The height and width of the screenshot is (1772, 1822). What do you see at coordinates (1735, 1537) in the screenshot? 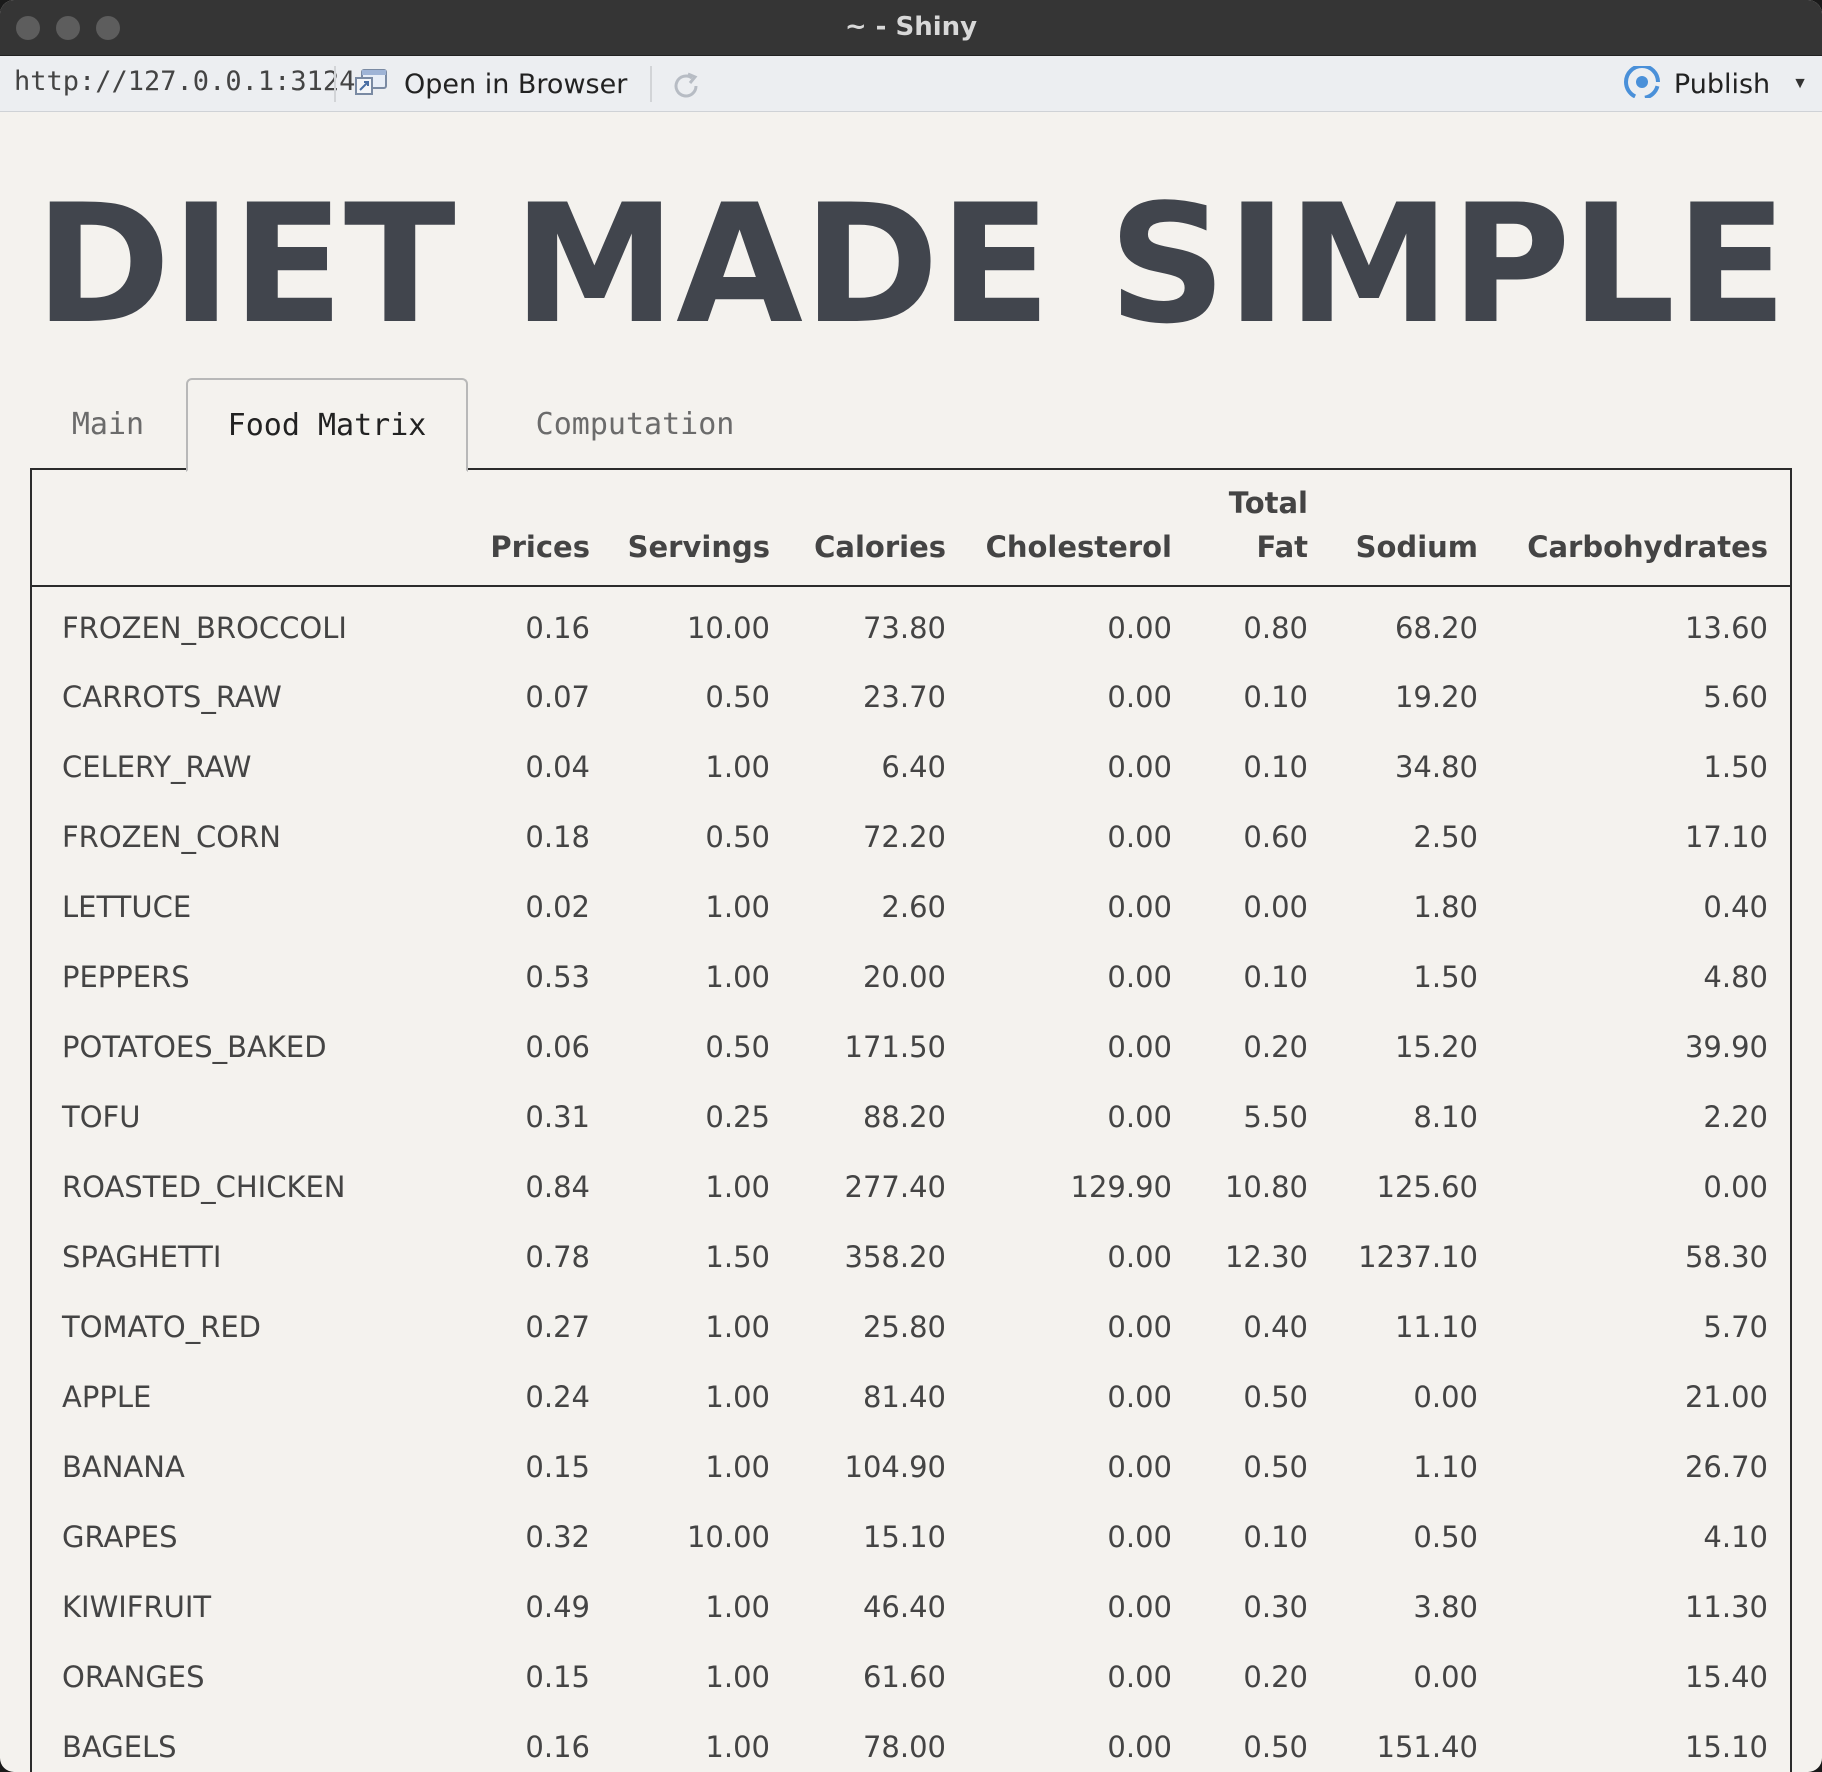
I see `cell-carbohydrates: 4.10` at bounding box center [1735, 1537].